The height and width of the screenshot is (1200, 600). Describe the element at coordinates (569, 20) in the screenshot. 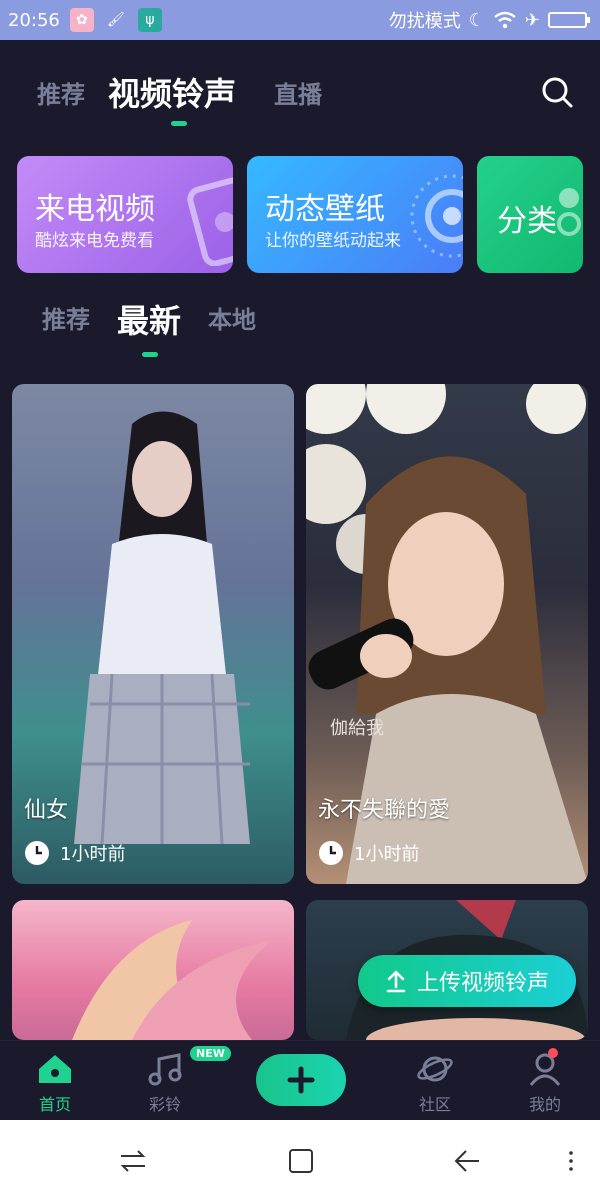

I see `battery-icon` at that location.